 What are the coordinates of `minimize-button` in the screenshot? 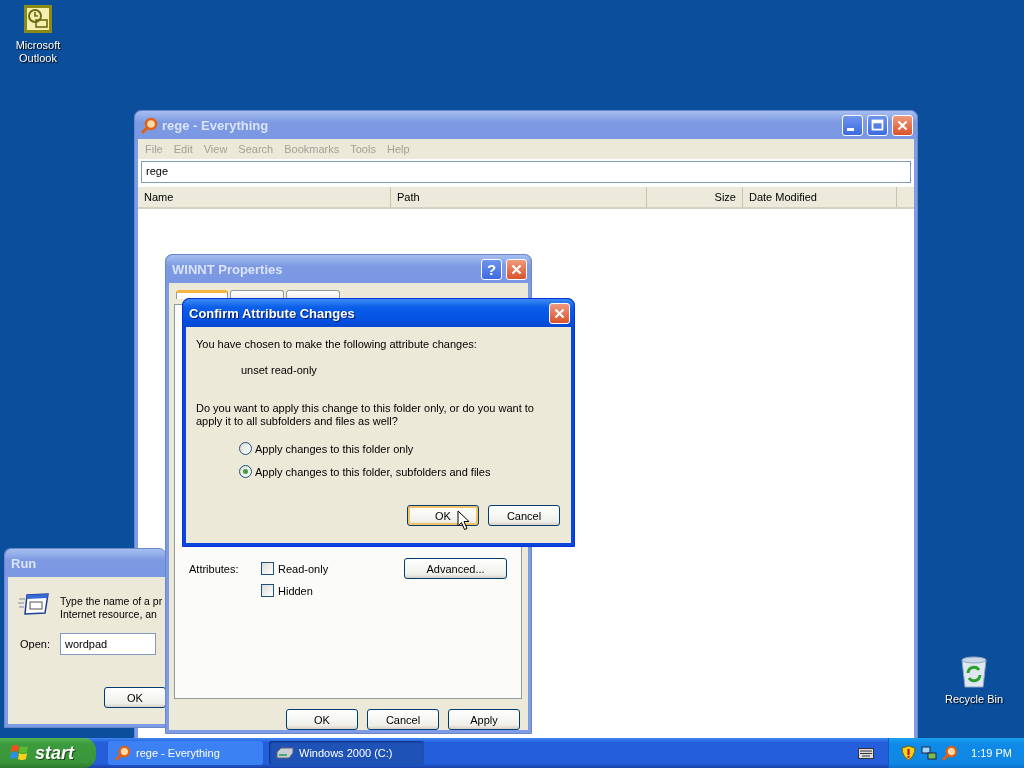 It's located at (852, 125).